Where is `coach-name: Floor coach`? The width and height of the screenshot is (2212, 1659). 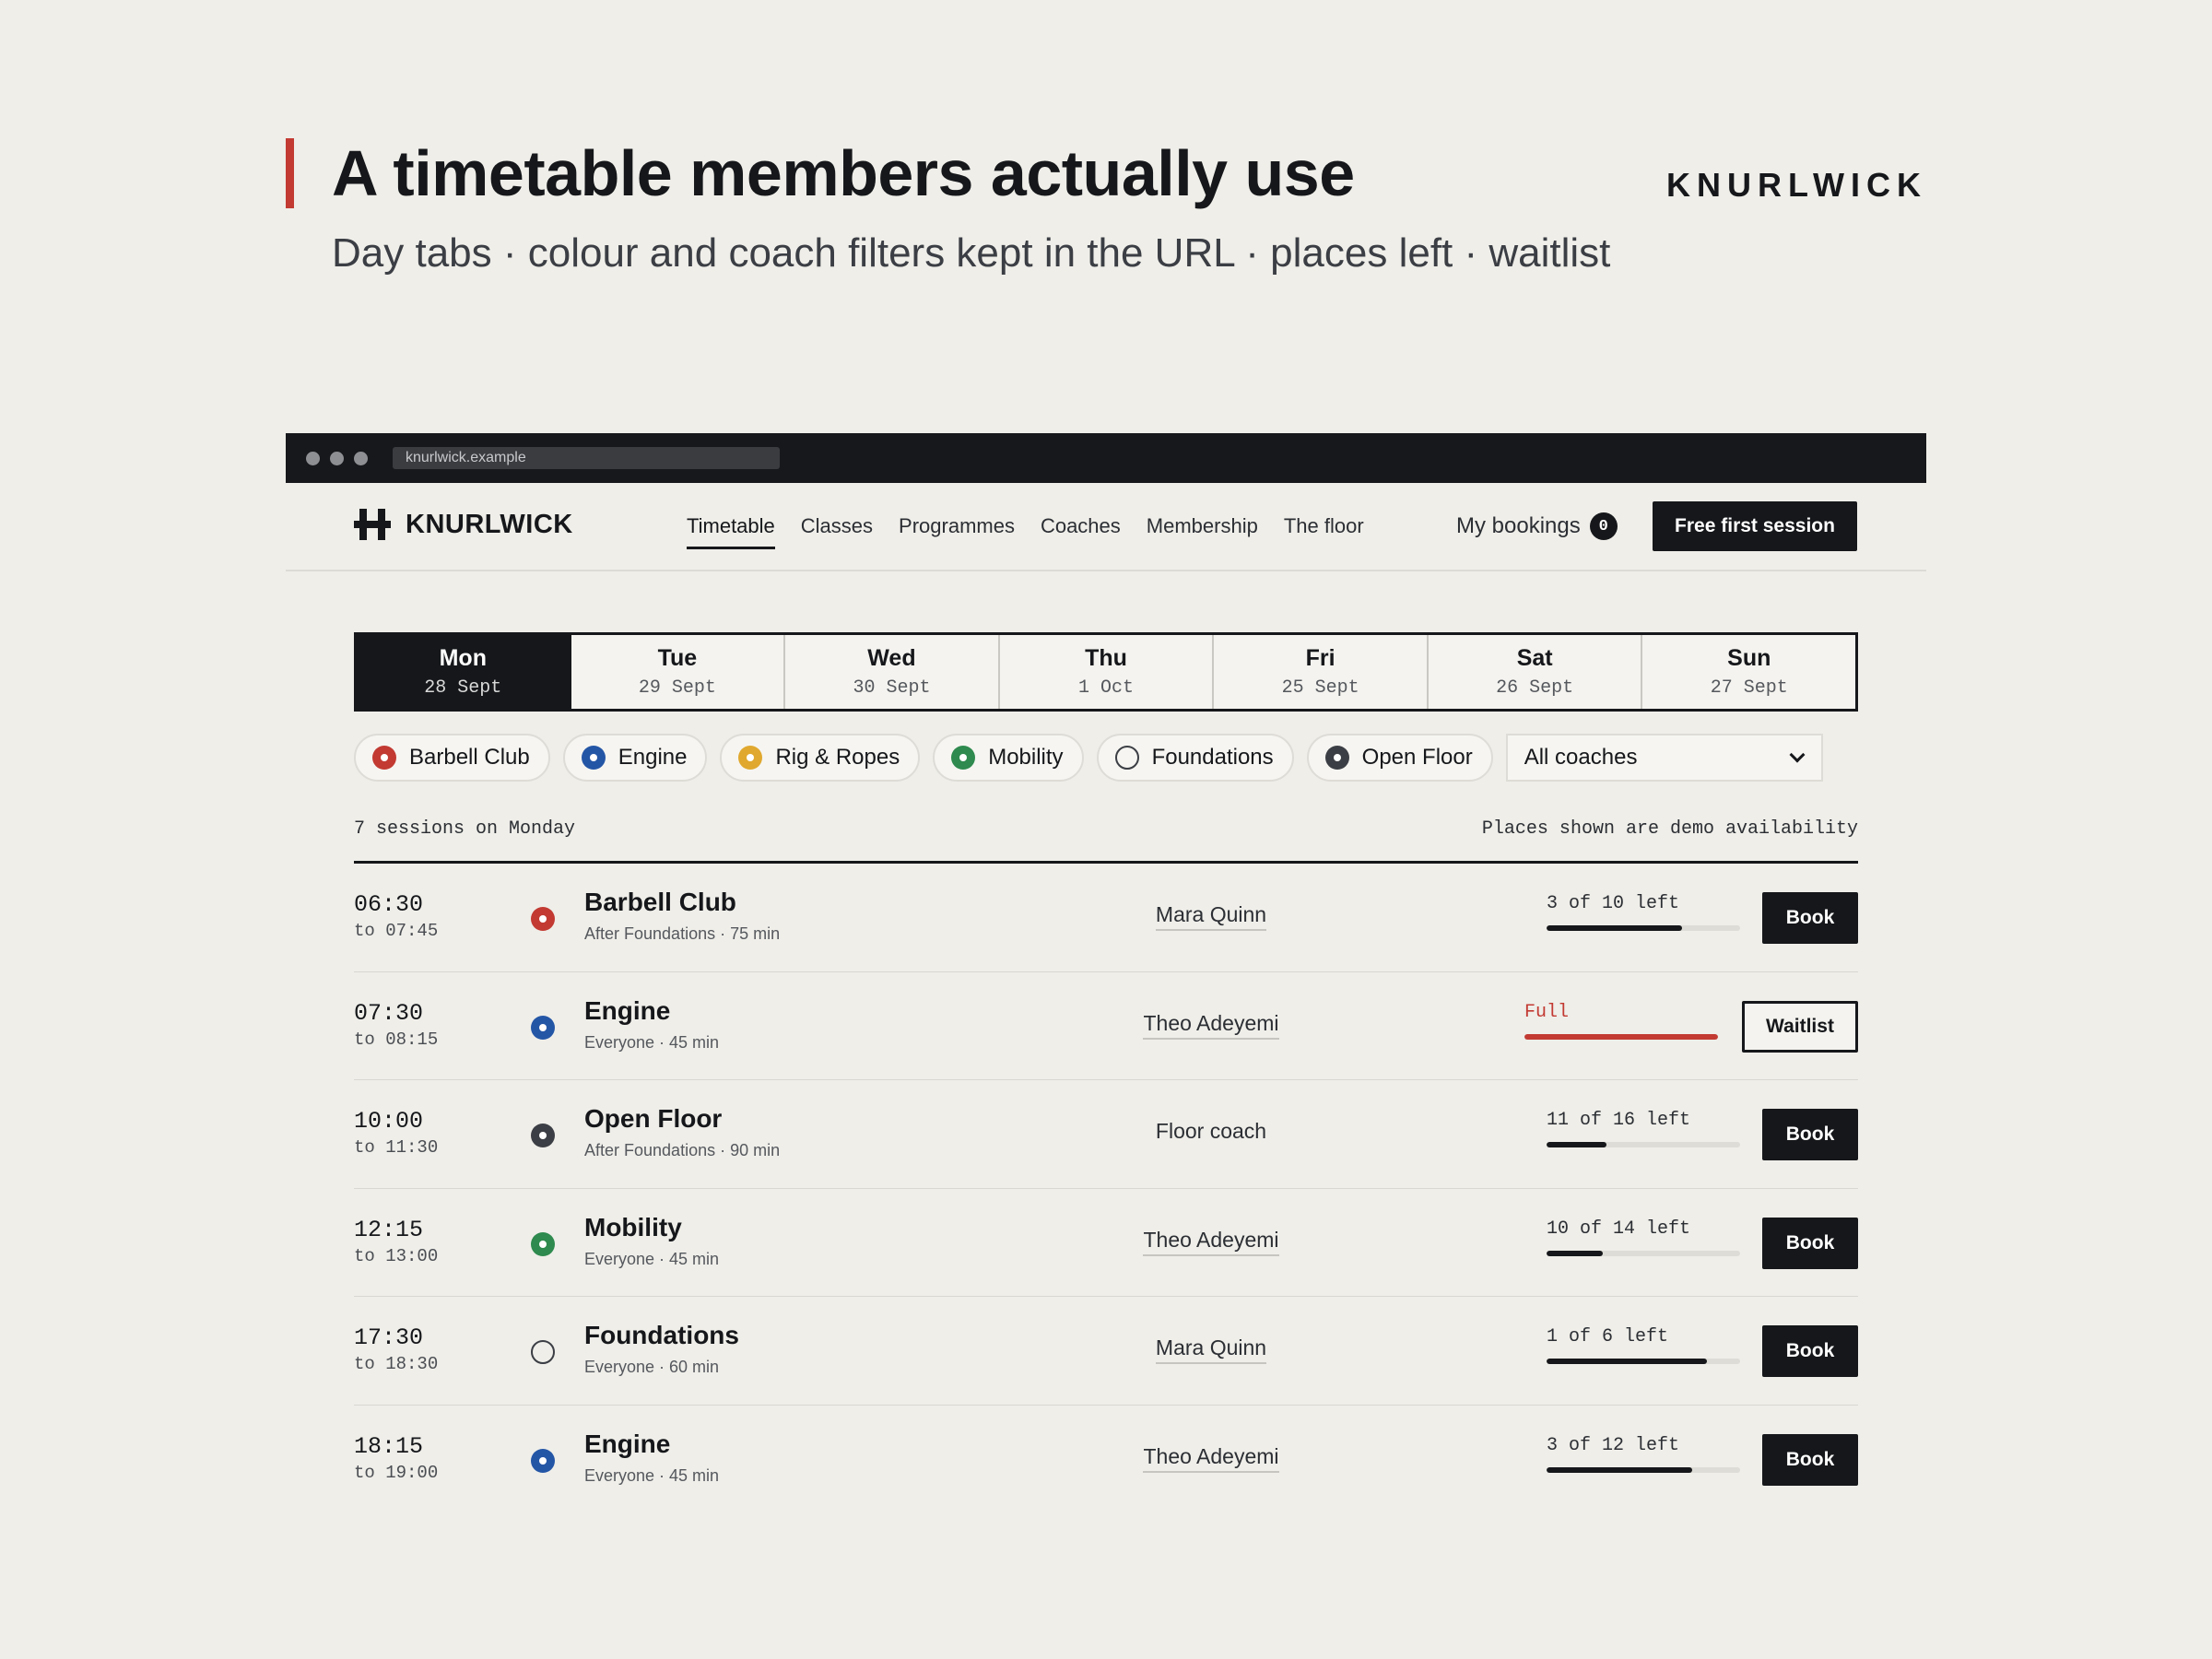
coach-name: Floor coach is located at coordinates (1211, 1131).